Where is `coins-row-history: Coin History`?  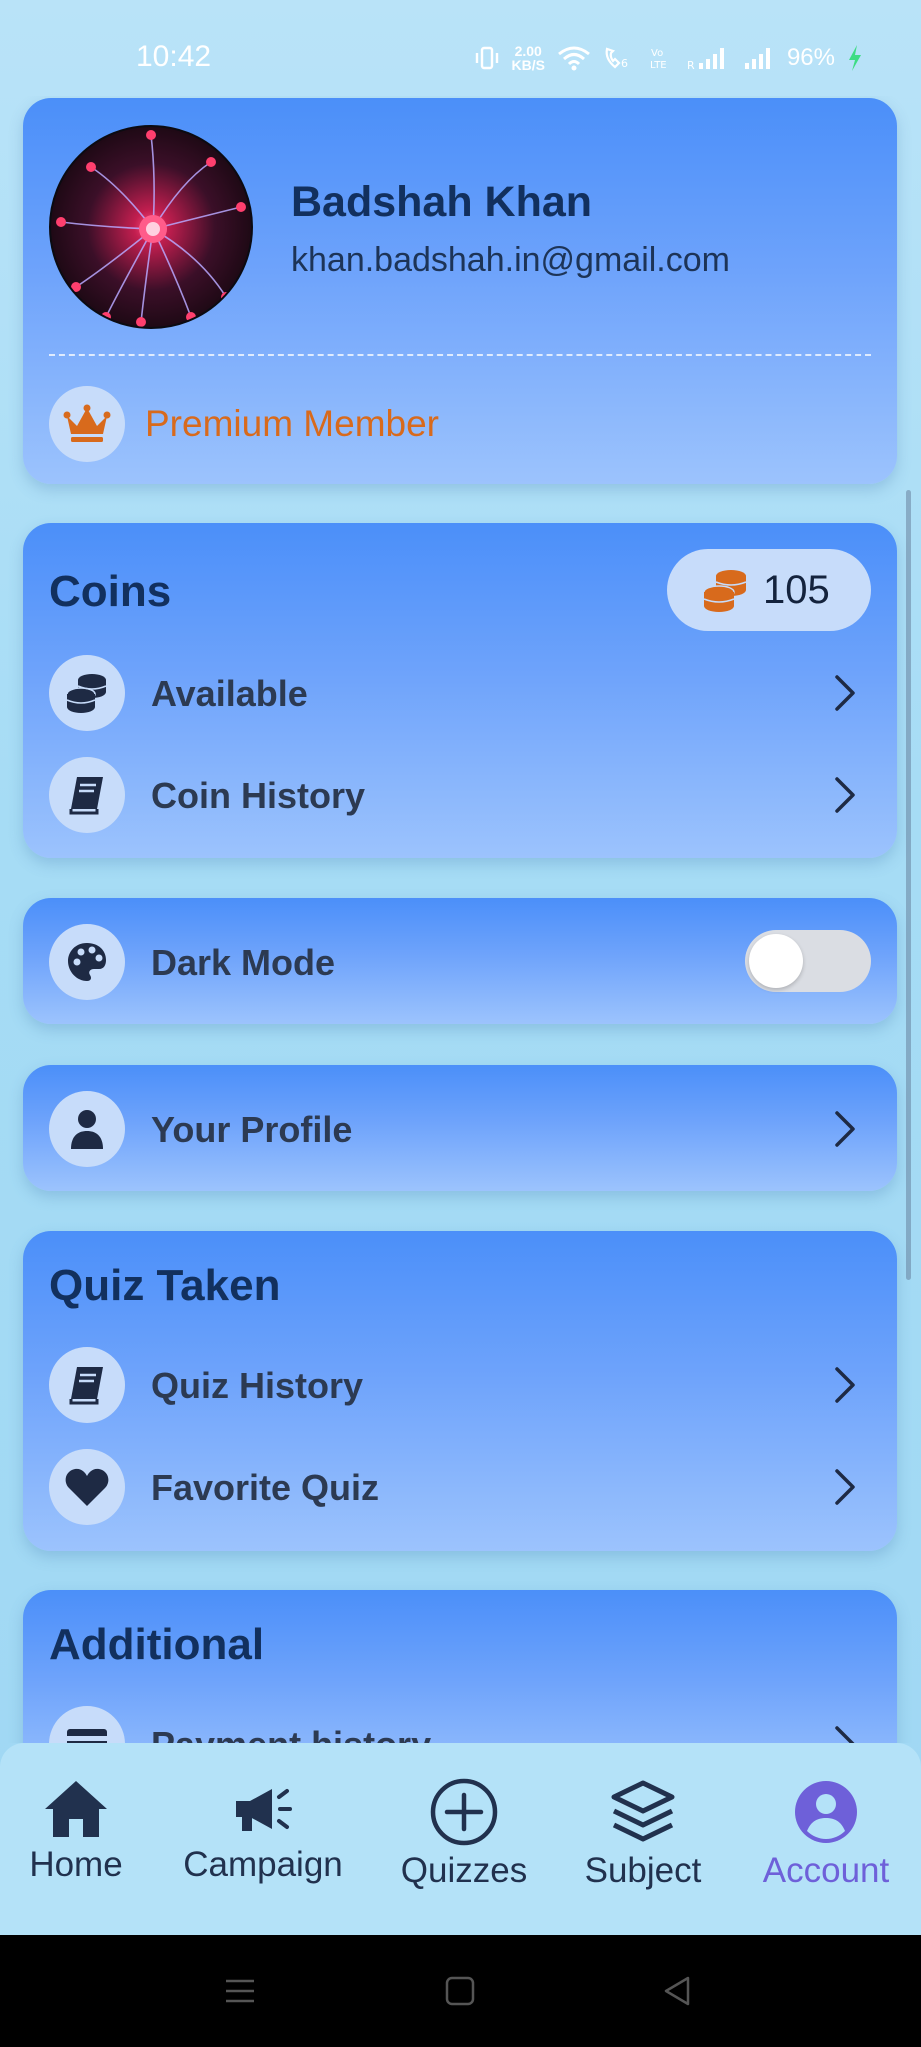 coins-row-history: Coin History is located at coordinates (460, 795).